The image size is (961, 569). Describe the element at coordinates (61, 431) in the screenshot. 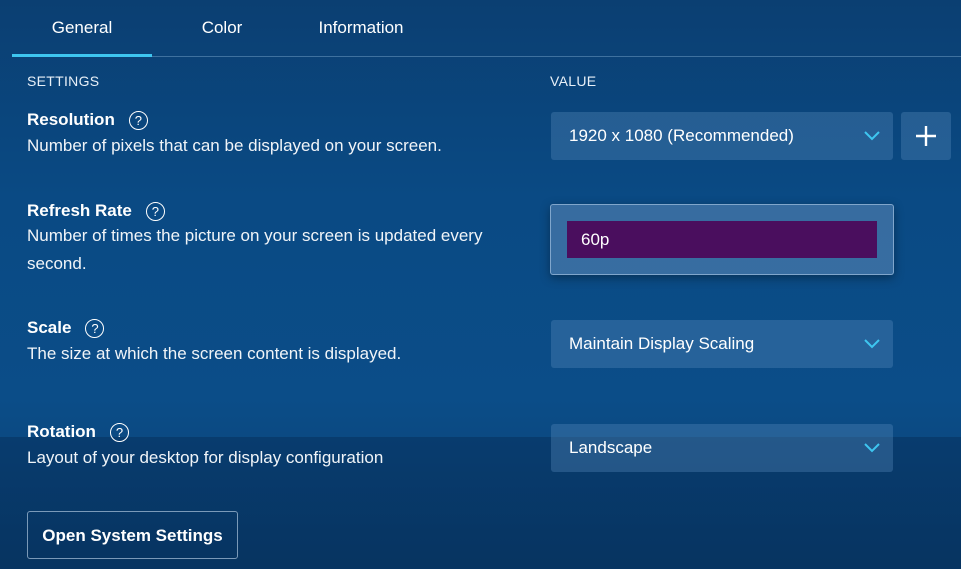

I see `rotation-title-label: Rotation` at that location.